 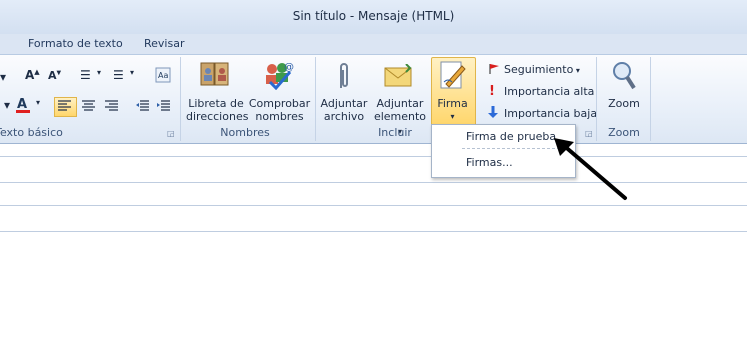 I want to click on grow-font-icon: A▲, so click(x=32, y=75).